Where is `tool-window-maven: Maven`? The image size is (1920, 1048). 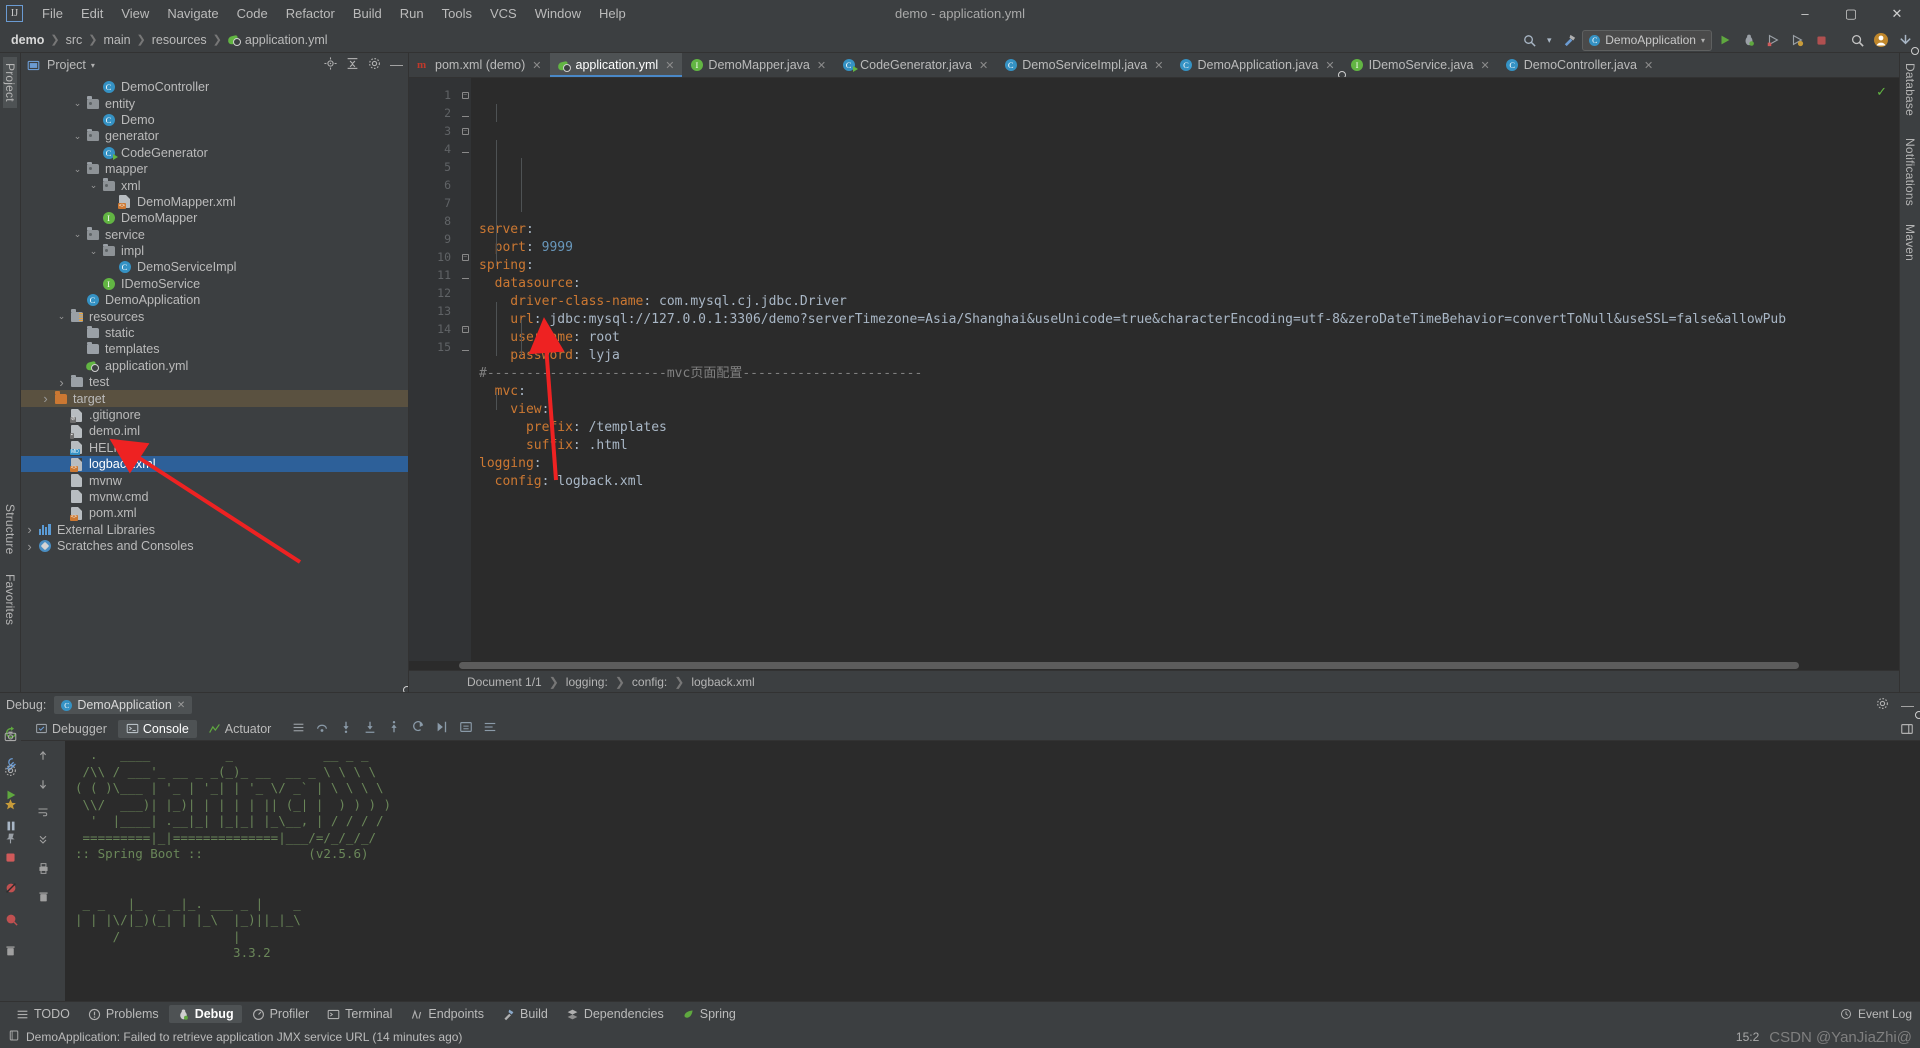 tool-window-maven: Maven is located at coordinates (1910, 242).